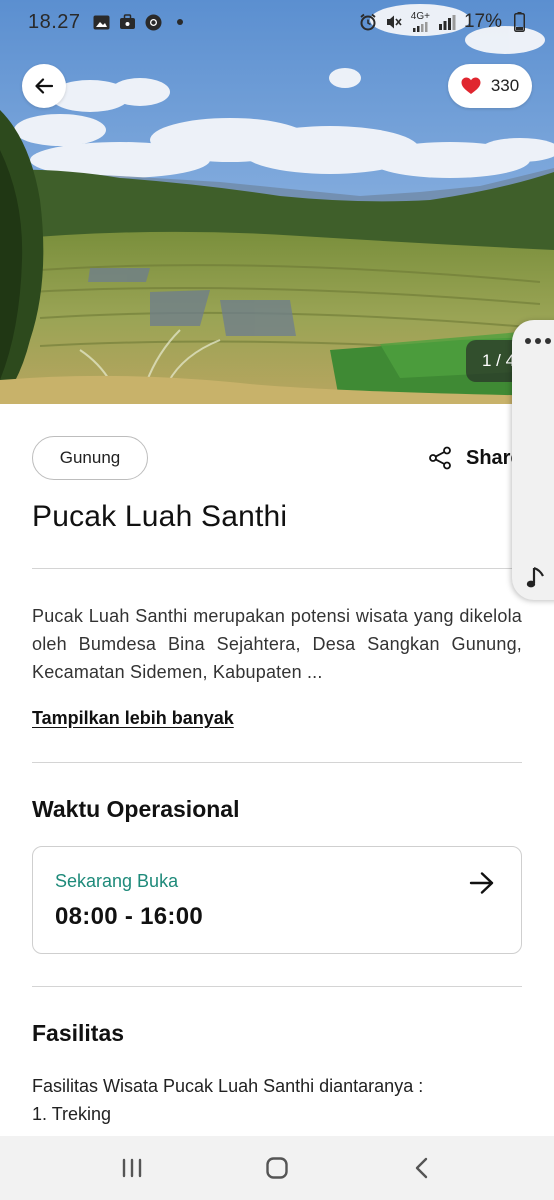 This screenshot has width=554, height=1200. What do you see at coordinates (394, 22) in the screenshot?
I see `mute-icon` at bounding box center [394, 22].